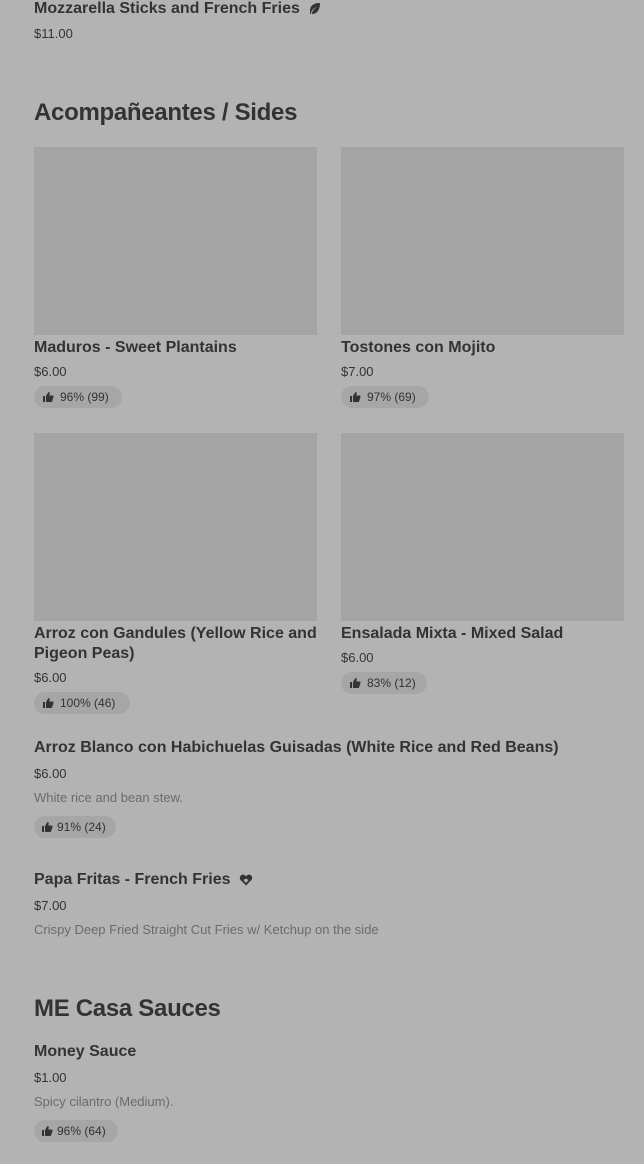 This screenshot has height=1164, width=644. I want to click on rating-badge: 100% (46), so click(82, 703).